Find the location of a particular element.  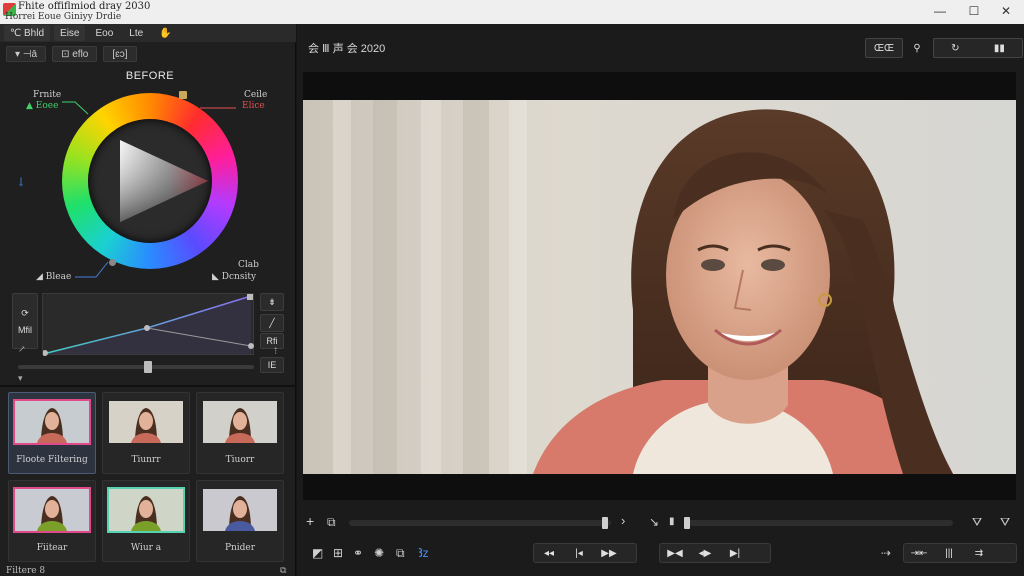

slider-handle is located at coordinates (147, 367).